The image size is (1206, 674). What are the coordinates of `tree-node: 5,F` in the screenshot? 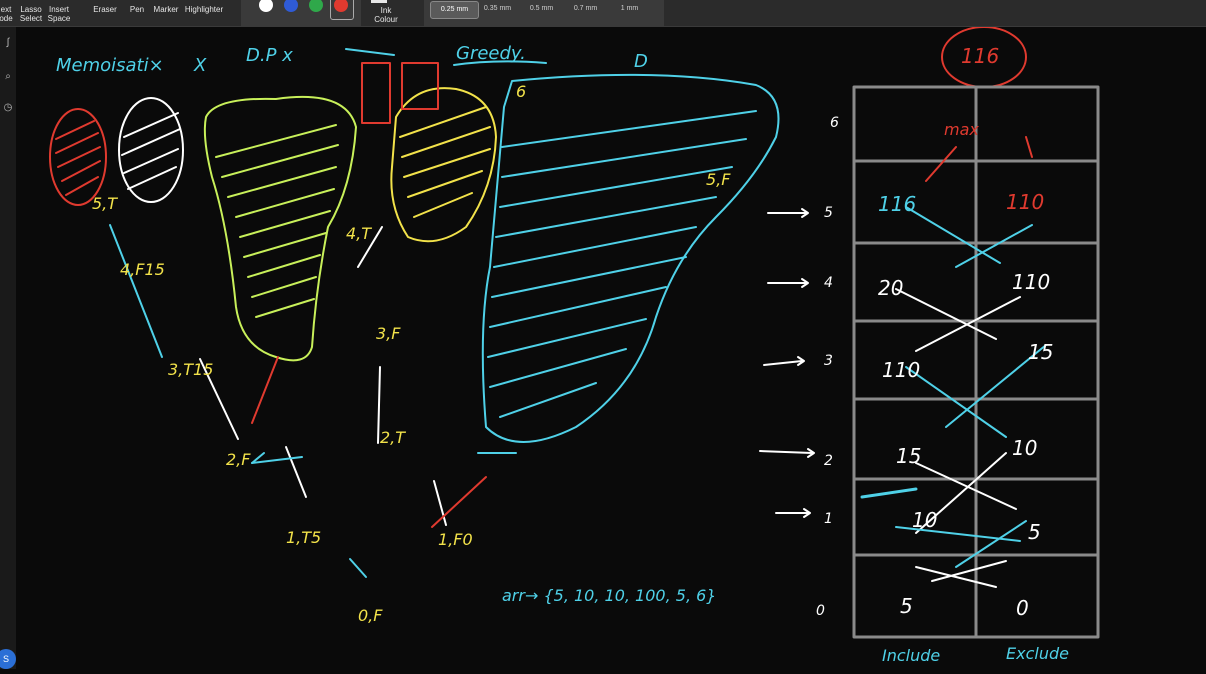 It's located at (718, 179).